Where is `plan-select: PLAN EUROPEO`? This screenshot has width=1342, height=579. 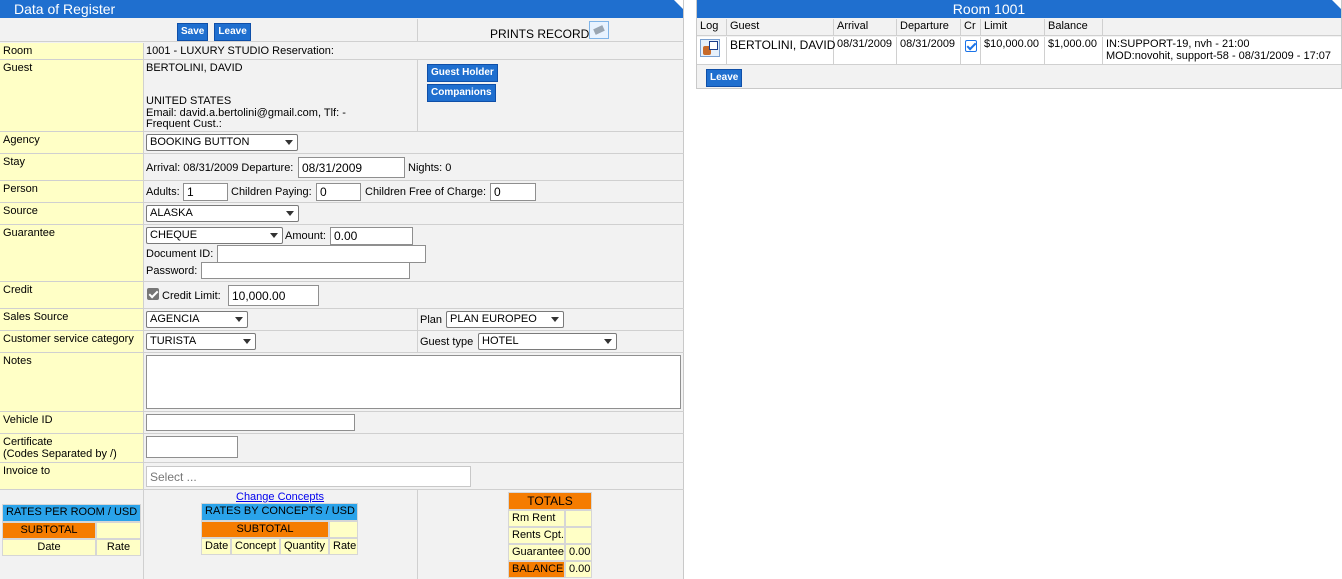 plan-select: PLAN EUROPEO is located at coordinates (505, 319).